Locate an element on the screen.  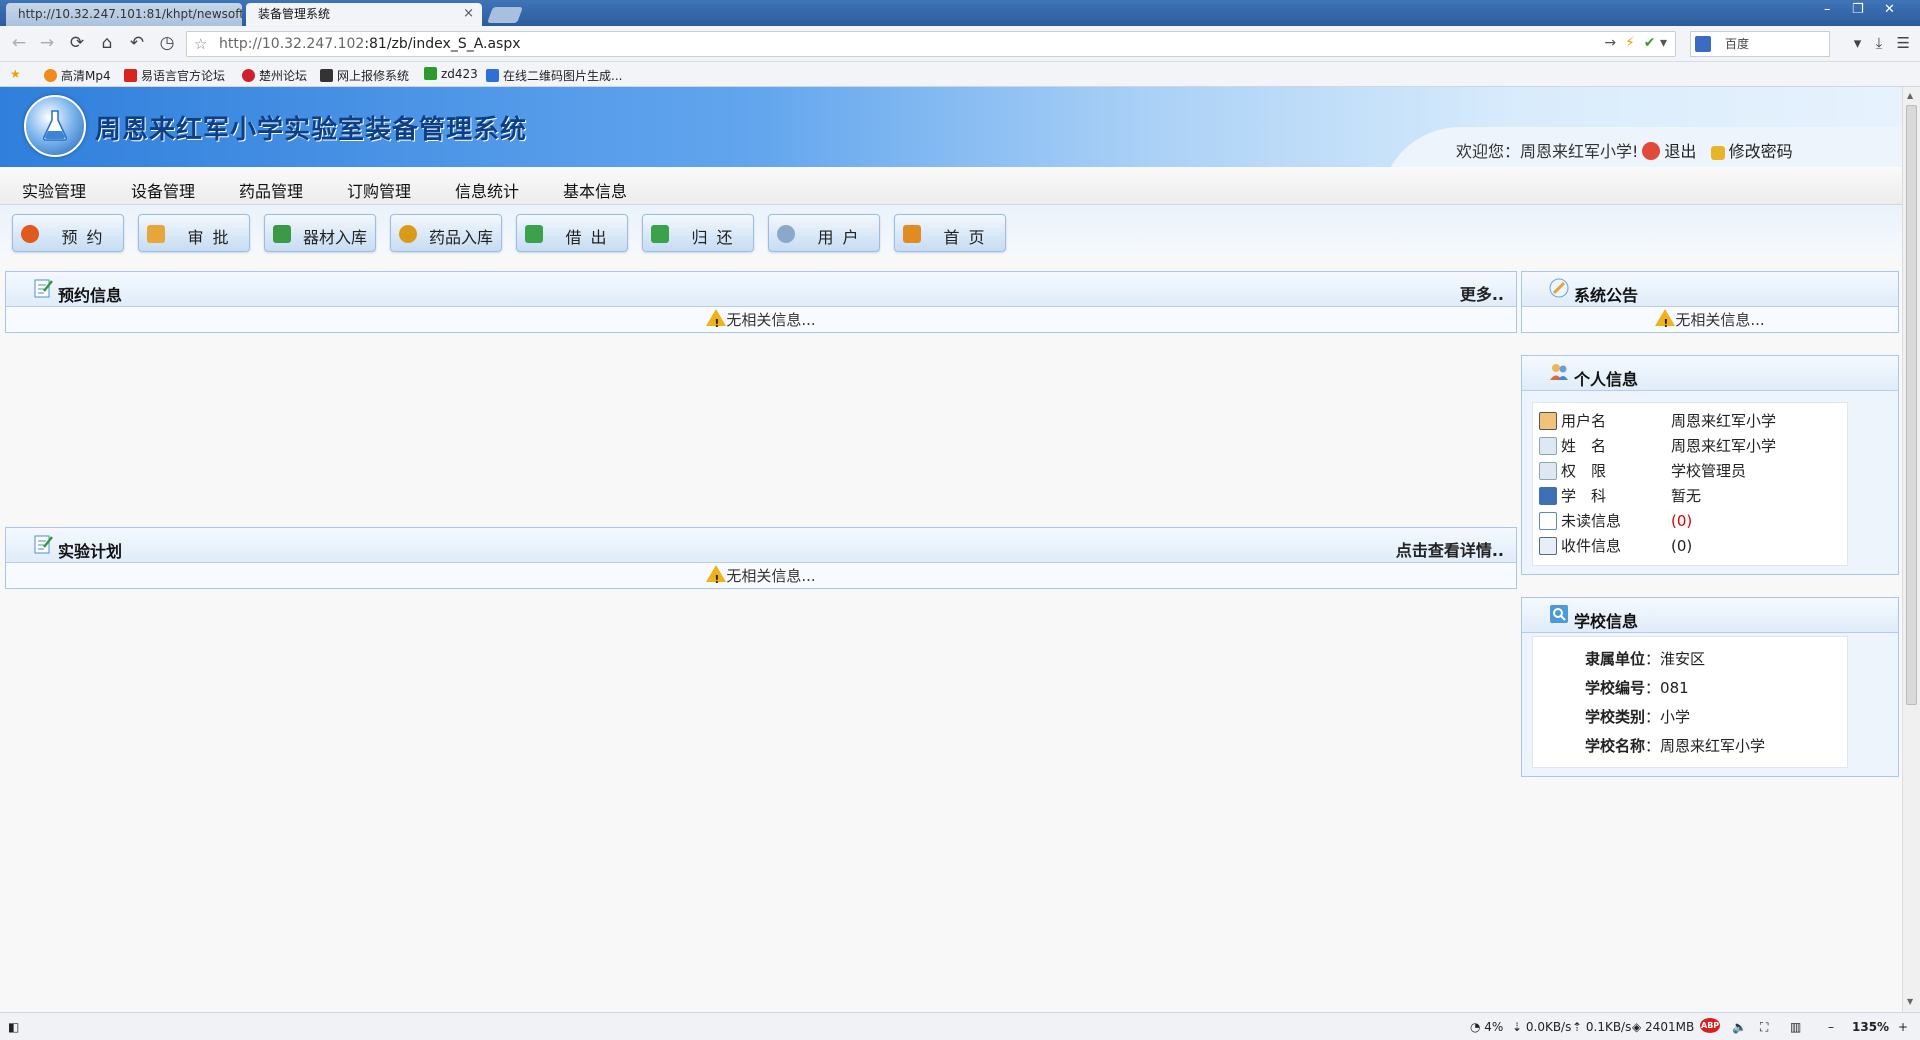
window-close-icon: ✕ is located at coordinates (1889, 9).